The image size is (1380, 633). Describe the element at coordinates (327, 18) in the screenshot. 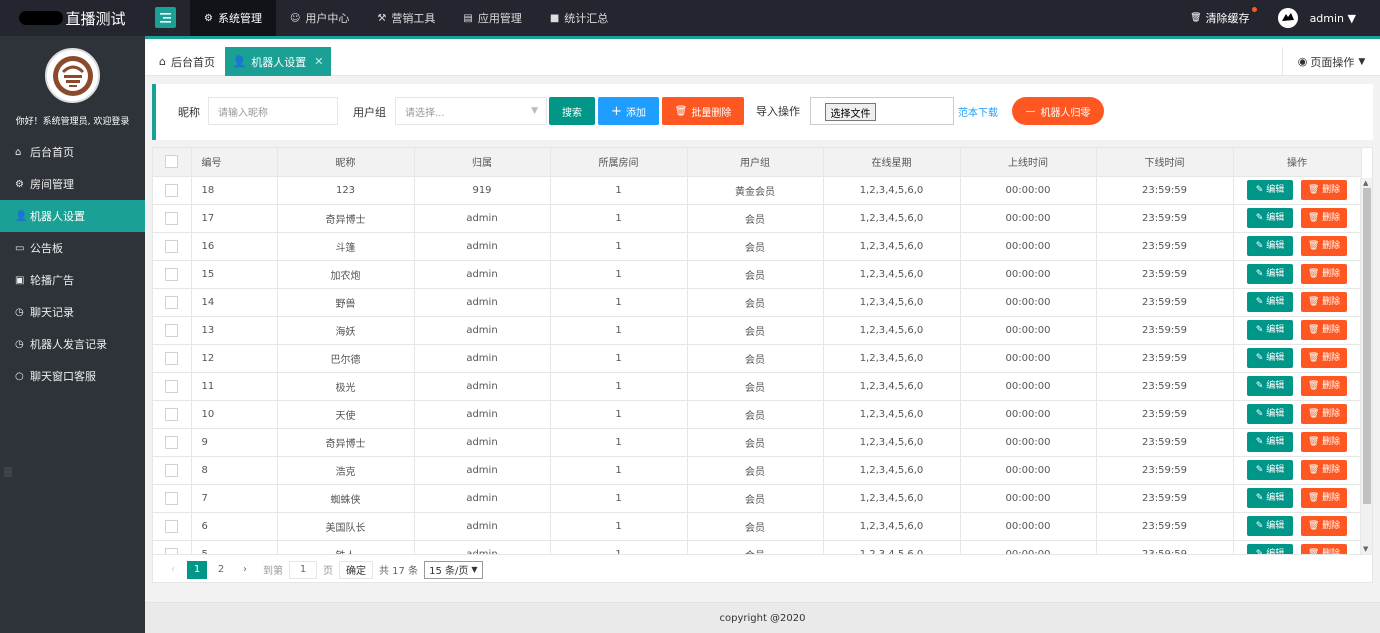

I see `nav-item-label: 用户中心` at that location.